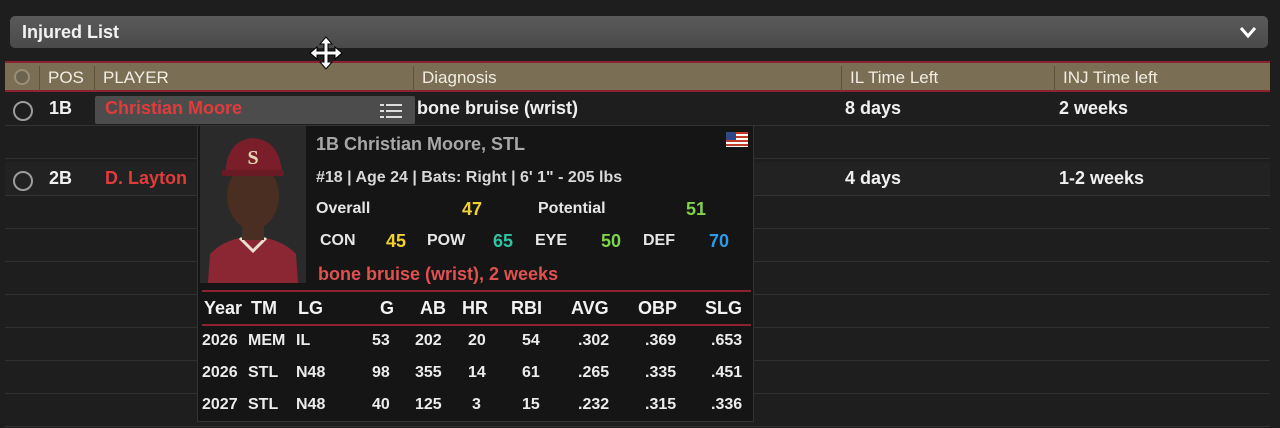  What do you see at coordinates (719, 241) in the screenshot?
I see `def-value: 70` at bounding box center [719, 241].